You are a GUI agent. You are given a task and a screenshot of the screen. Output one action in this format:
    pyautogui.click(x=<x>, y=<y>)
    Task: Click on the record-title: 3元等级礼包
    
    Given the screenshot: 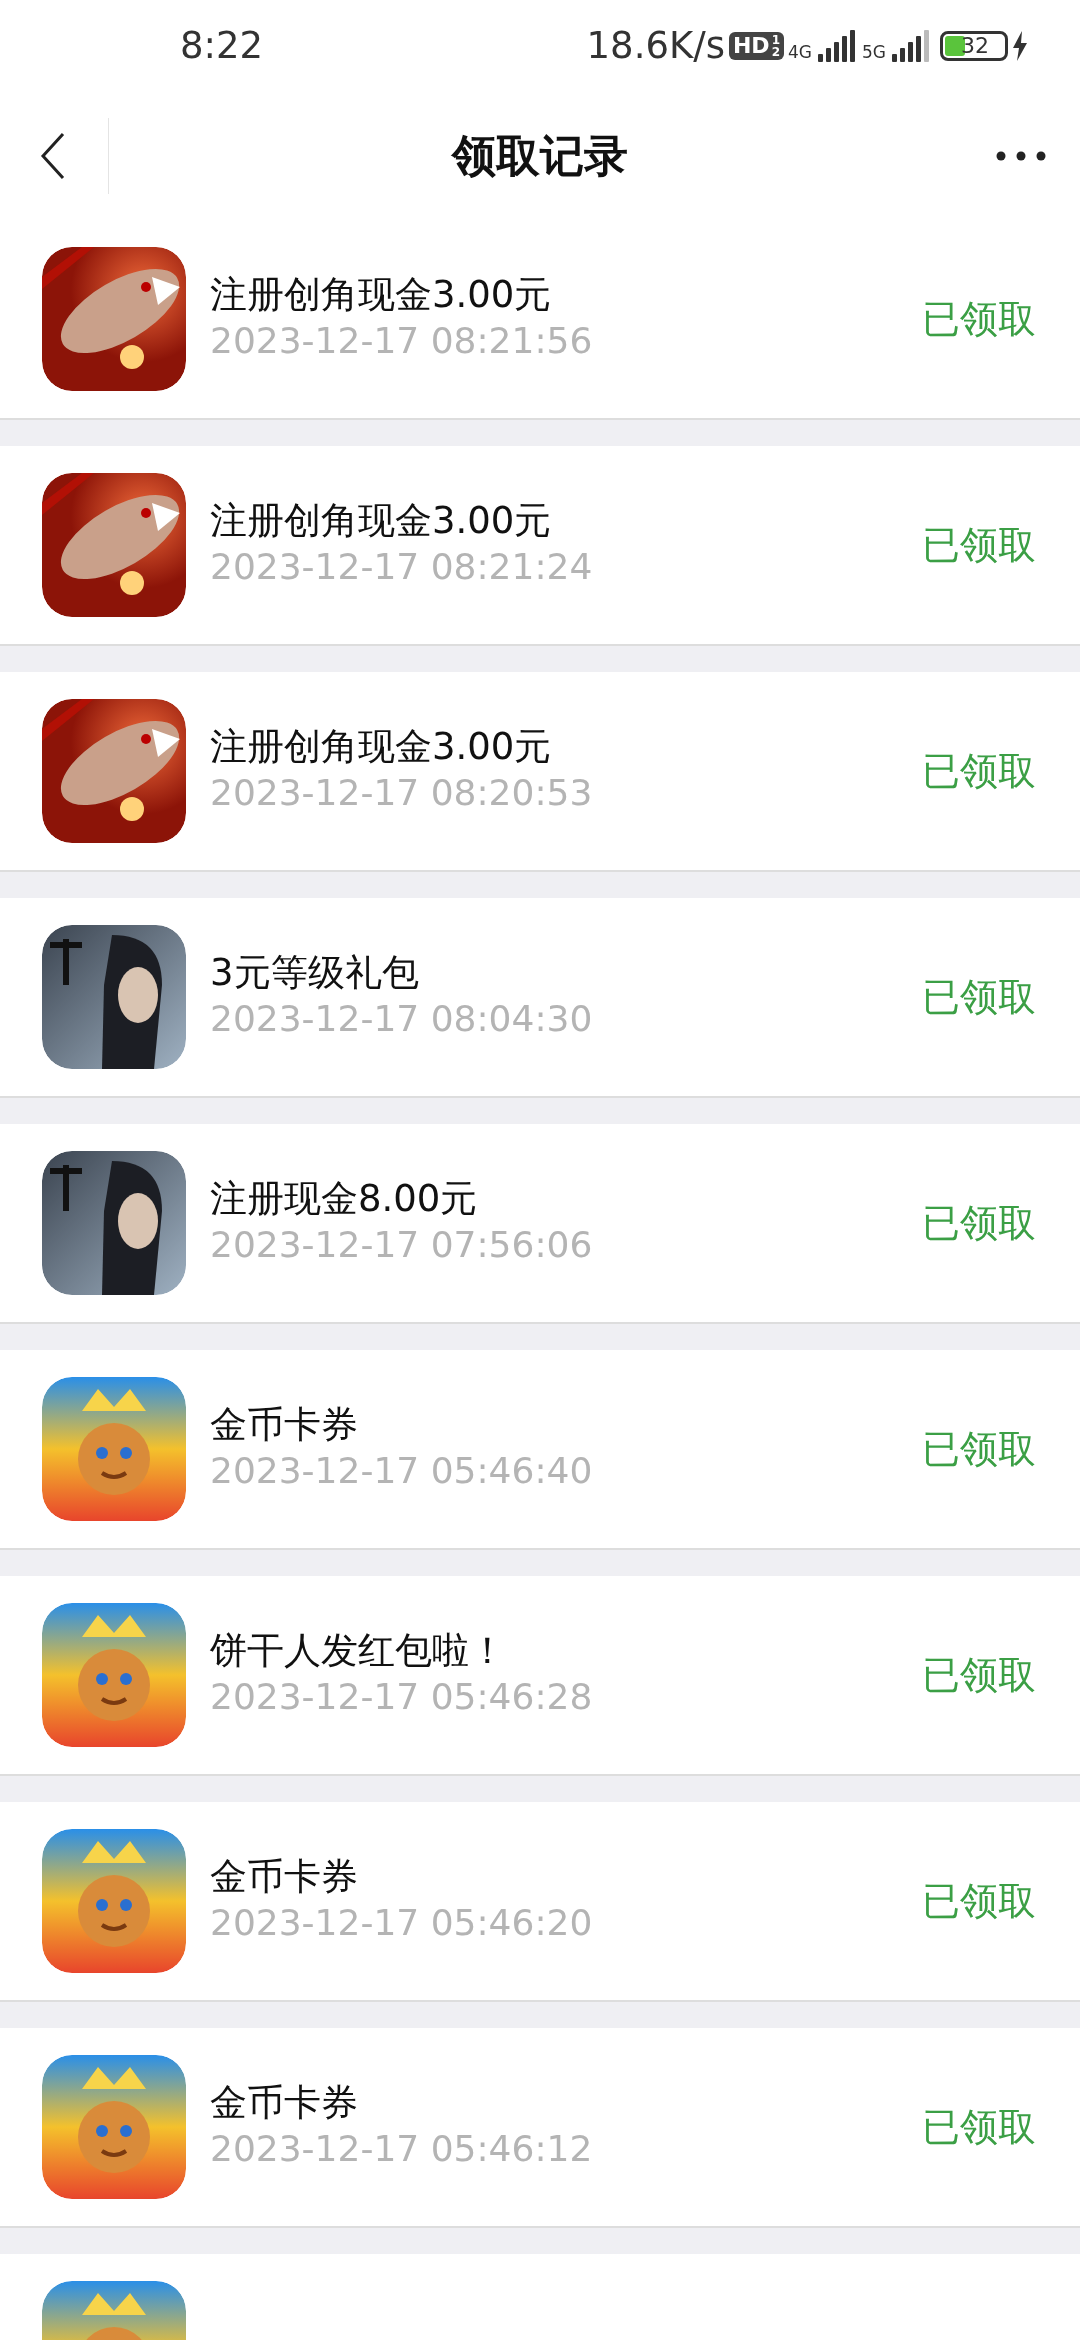 What is the action you would take?
    pyautogui.click(x=315, y=973)
    